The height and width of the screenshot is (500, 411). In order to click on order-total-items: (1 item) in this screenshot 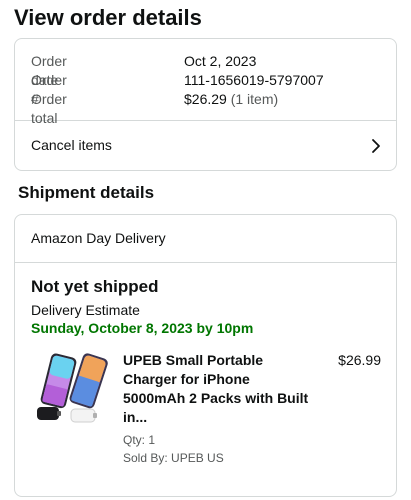, I will do `click(254, 99)`.